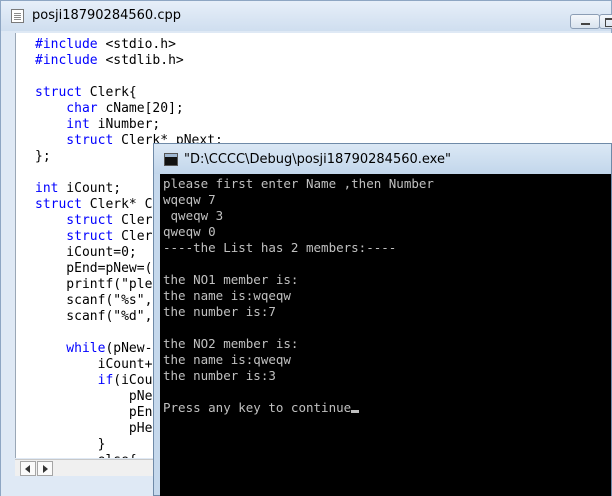 Image resolution: width=612 pixels, height=496 pixels. I want to click on code-text: printf("ple, so click(94, 284).